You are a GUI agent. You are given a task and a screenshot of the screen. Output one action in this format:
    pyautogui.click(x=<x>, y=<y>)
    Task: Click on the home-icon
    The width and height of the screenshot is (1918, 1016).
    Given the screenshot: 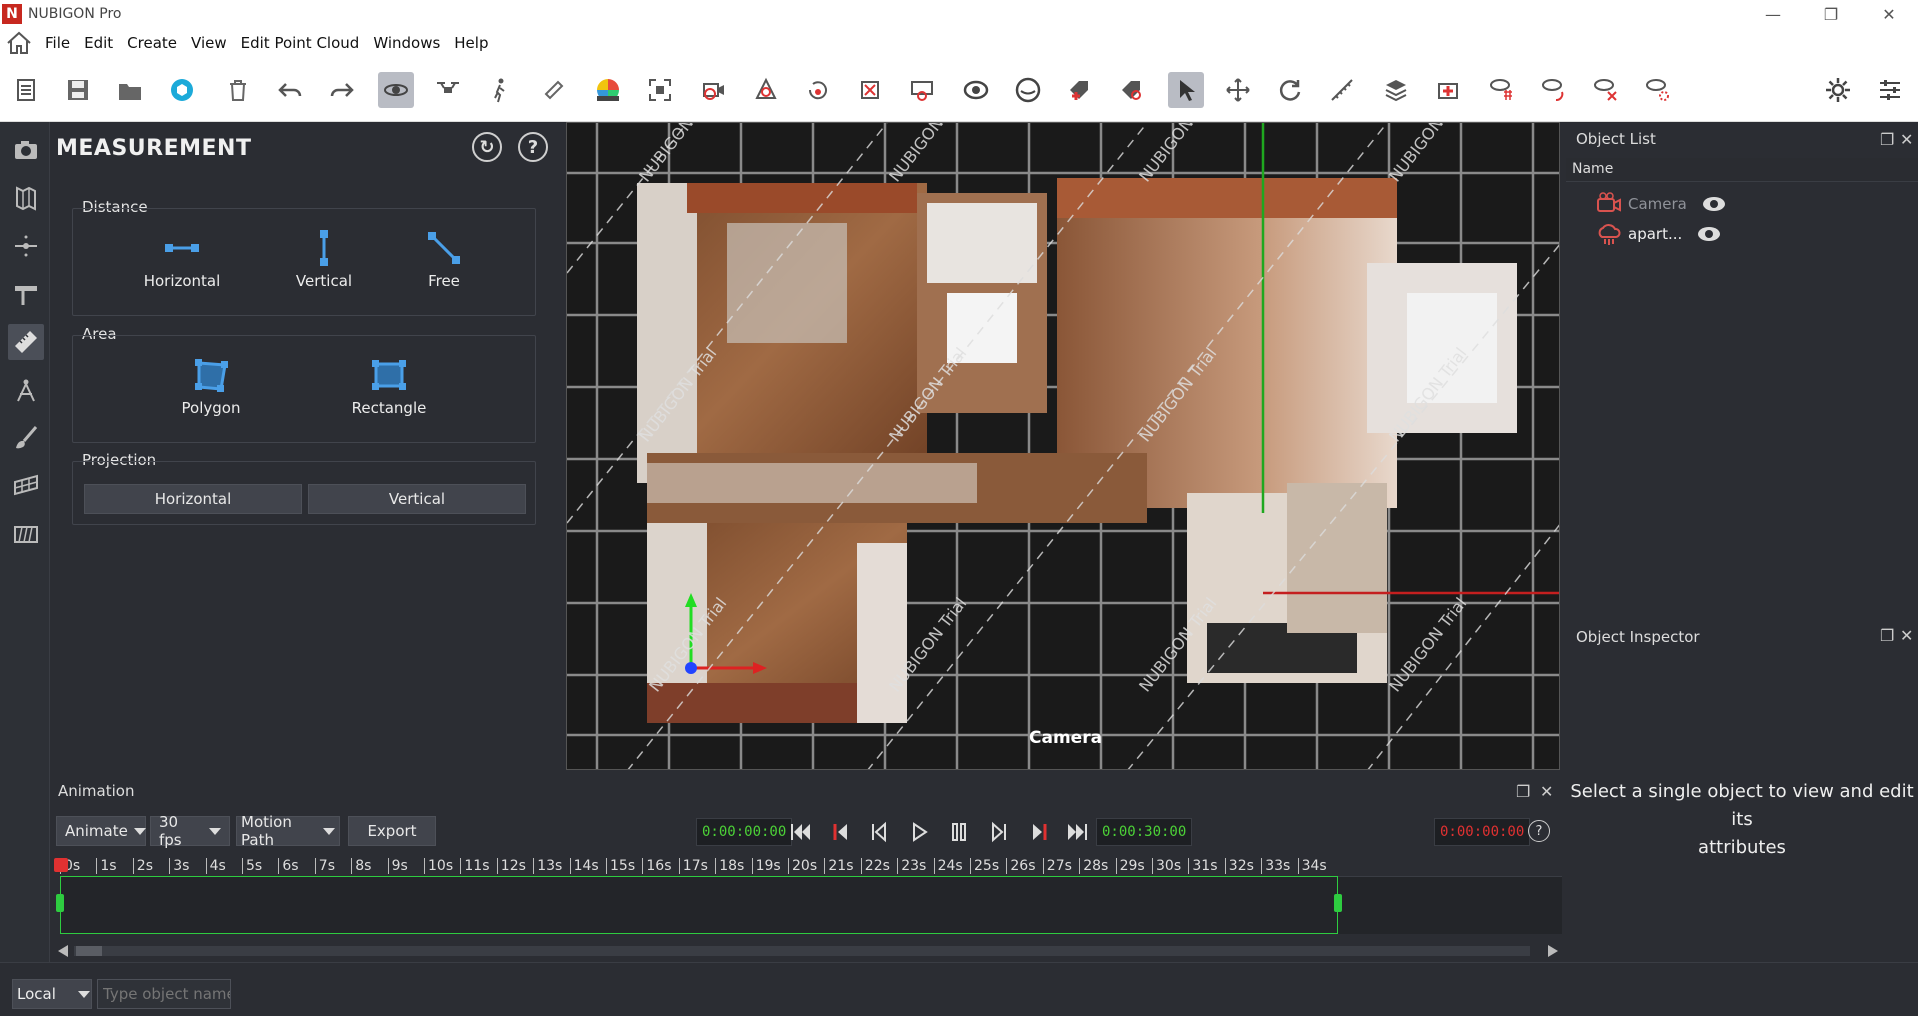 What is the action you would take?
    pyautogui.click(x=19, y=43)
    